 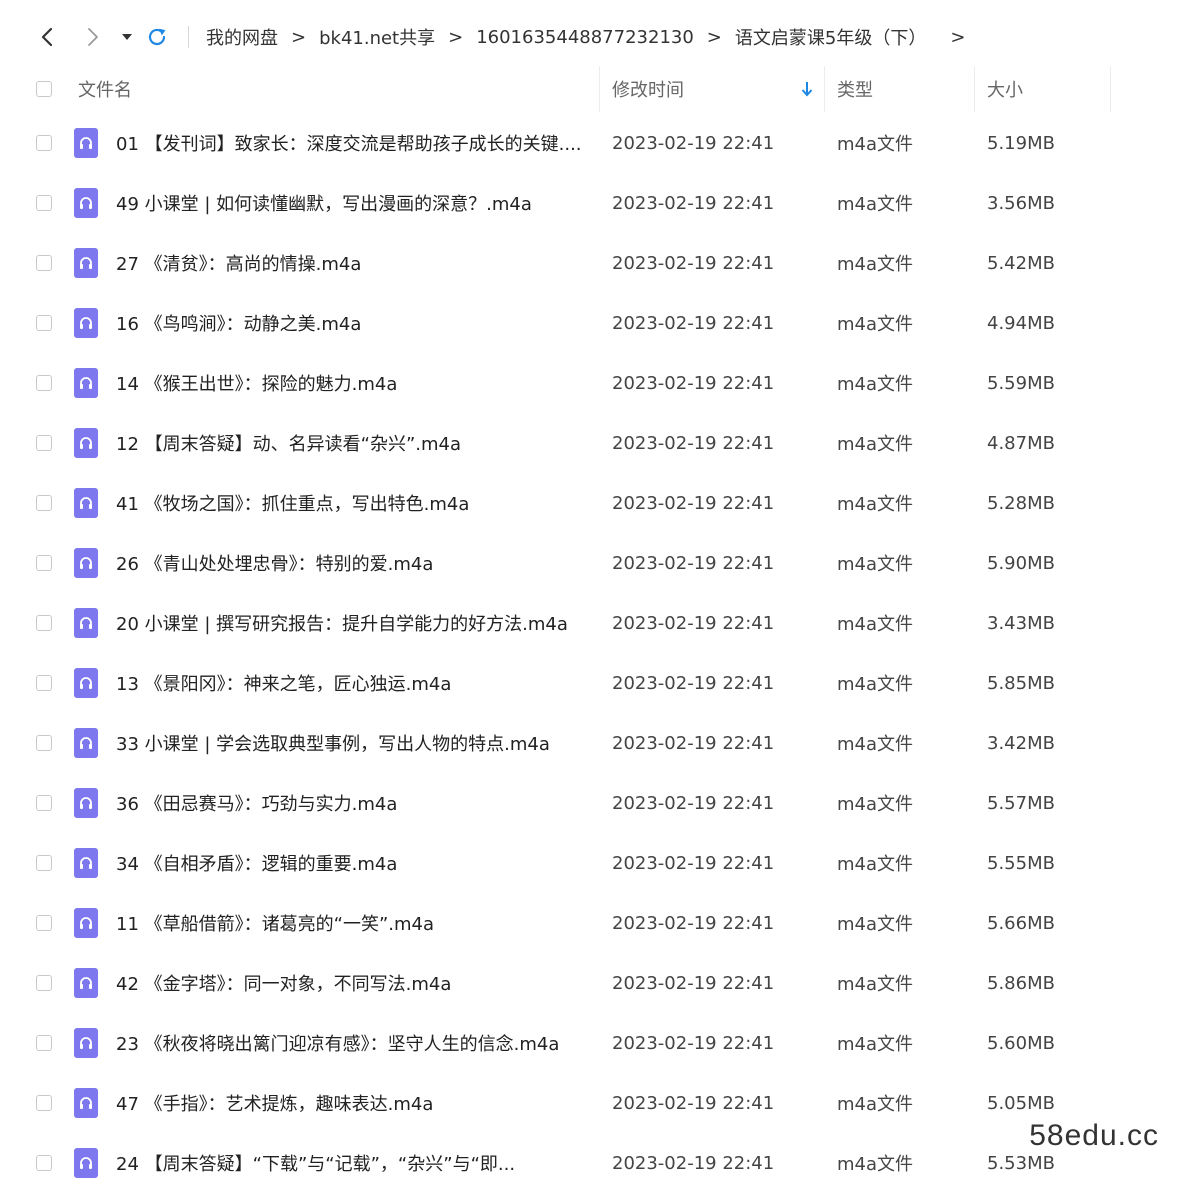 What do you see at coordinates (157, 37) in the screenshot?
I see `refresh-button` at bounding box center [157, 37].